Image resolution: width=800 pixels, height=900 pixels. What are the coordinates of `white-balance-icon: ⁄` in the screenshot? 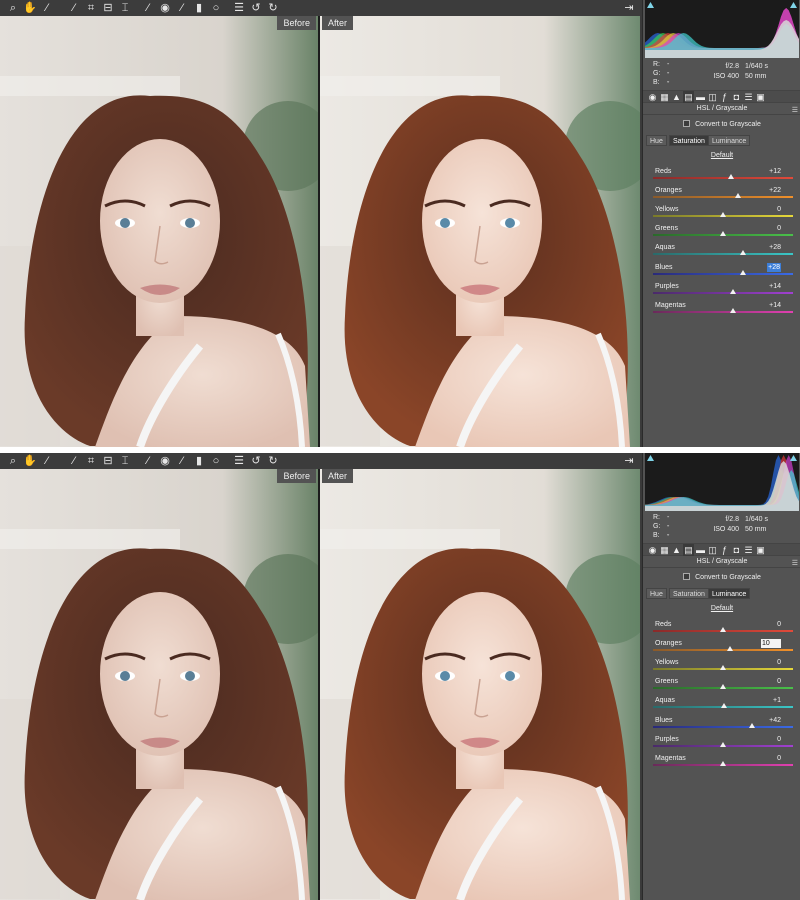 It's located at (47, 461).